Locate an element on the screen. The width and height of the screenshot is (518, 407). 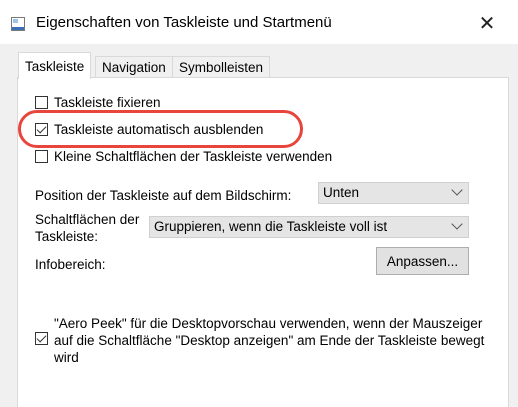
close-button: ✕ is located at coordinates (487, 23).